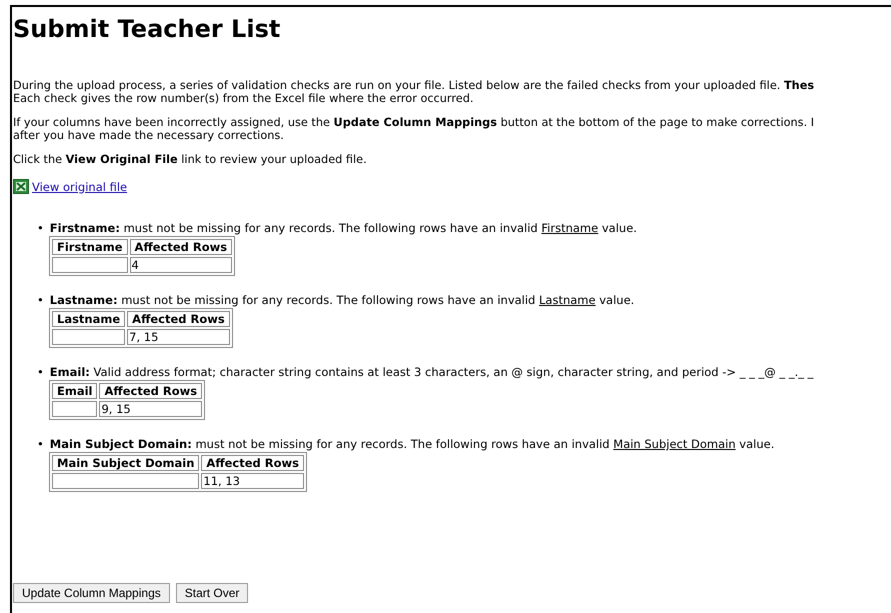 Image resolution: width=891 pixels, height=613 pixels. Describe the element at coordinates (91, 593) in the screenshot. I see `action-button: Update Column Mappings` at that location.